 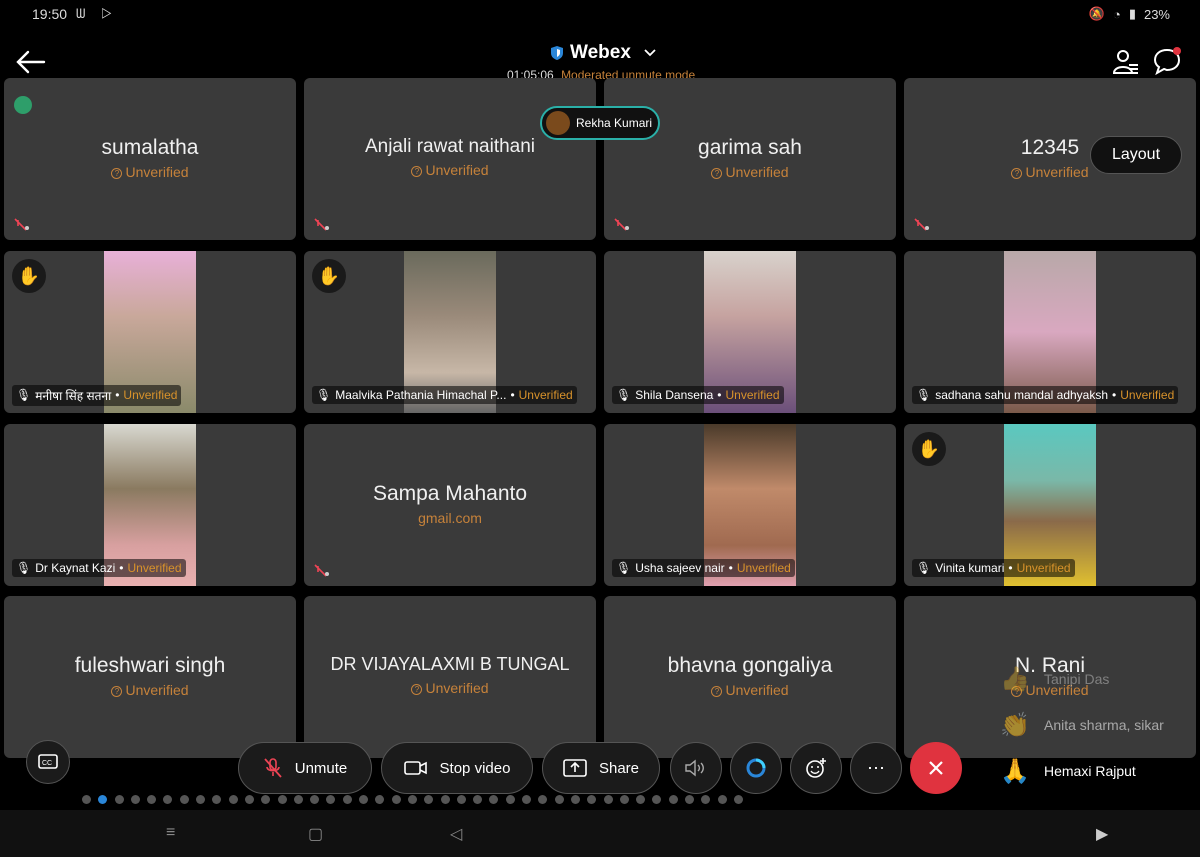 I want to click on reaction-sender: Tanipi Das, so click(x=1077, y=679).